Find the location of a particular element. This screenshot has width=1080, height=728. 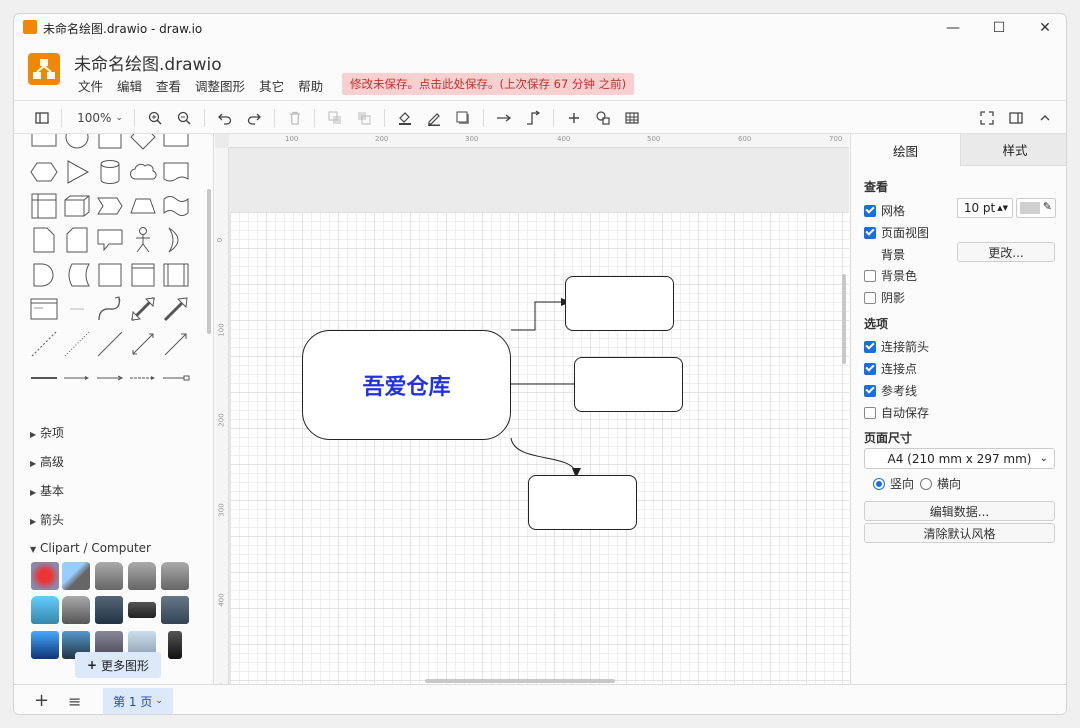

shape-cube is located at coordinates (77, 206).